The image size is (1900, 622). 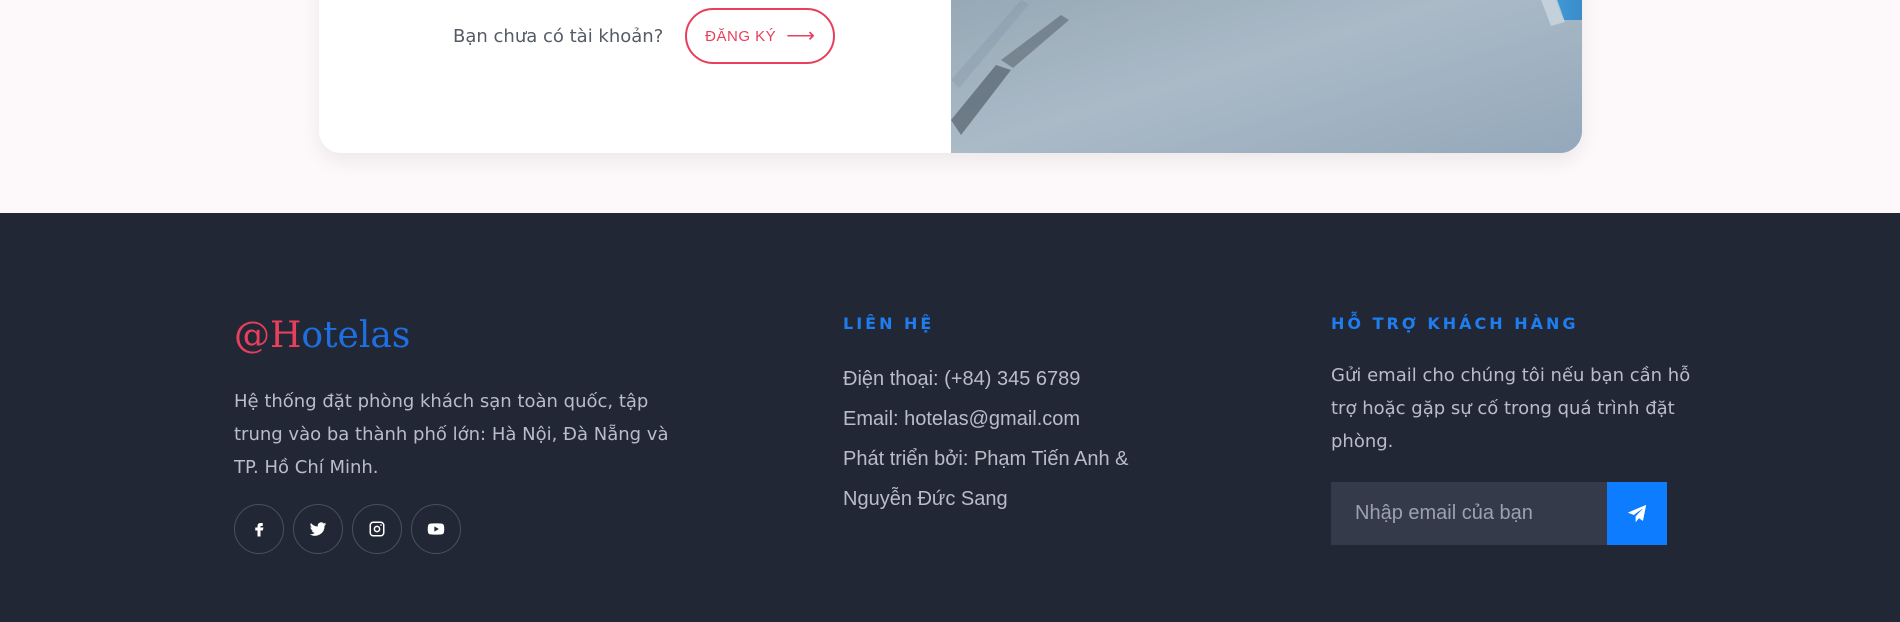 I want to click on twitter-link, so click(x=318, y=529).